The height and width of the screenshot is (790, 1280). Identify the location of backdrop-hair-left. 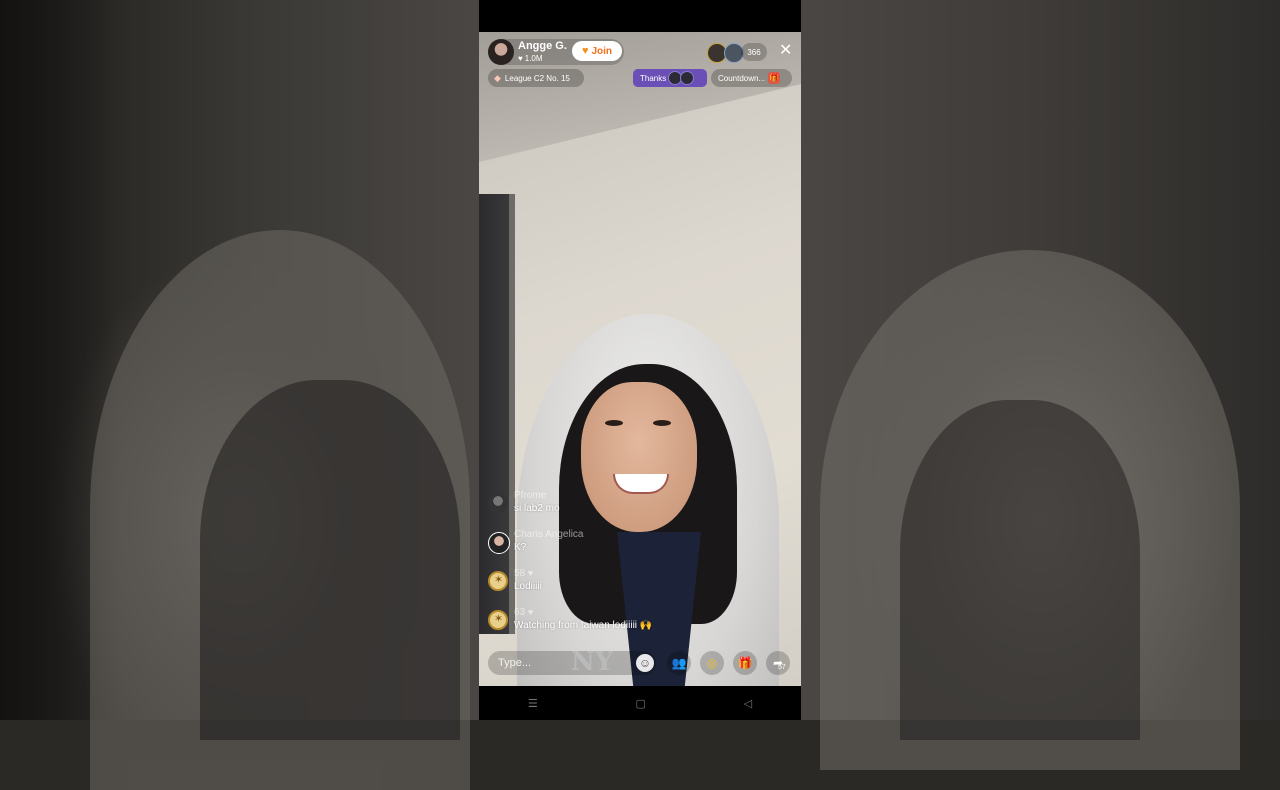
(330, 560).